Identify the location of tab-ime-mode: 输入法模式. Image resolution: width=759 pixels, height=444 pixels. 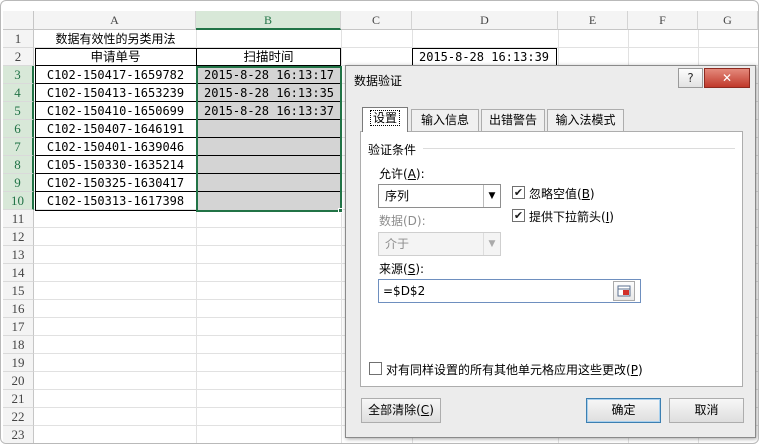
(585, 120).